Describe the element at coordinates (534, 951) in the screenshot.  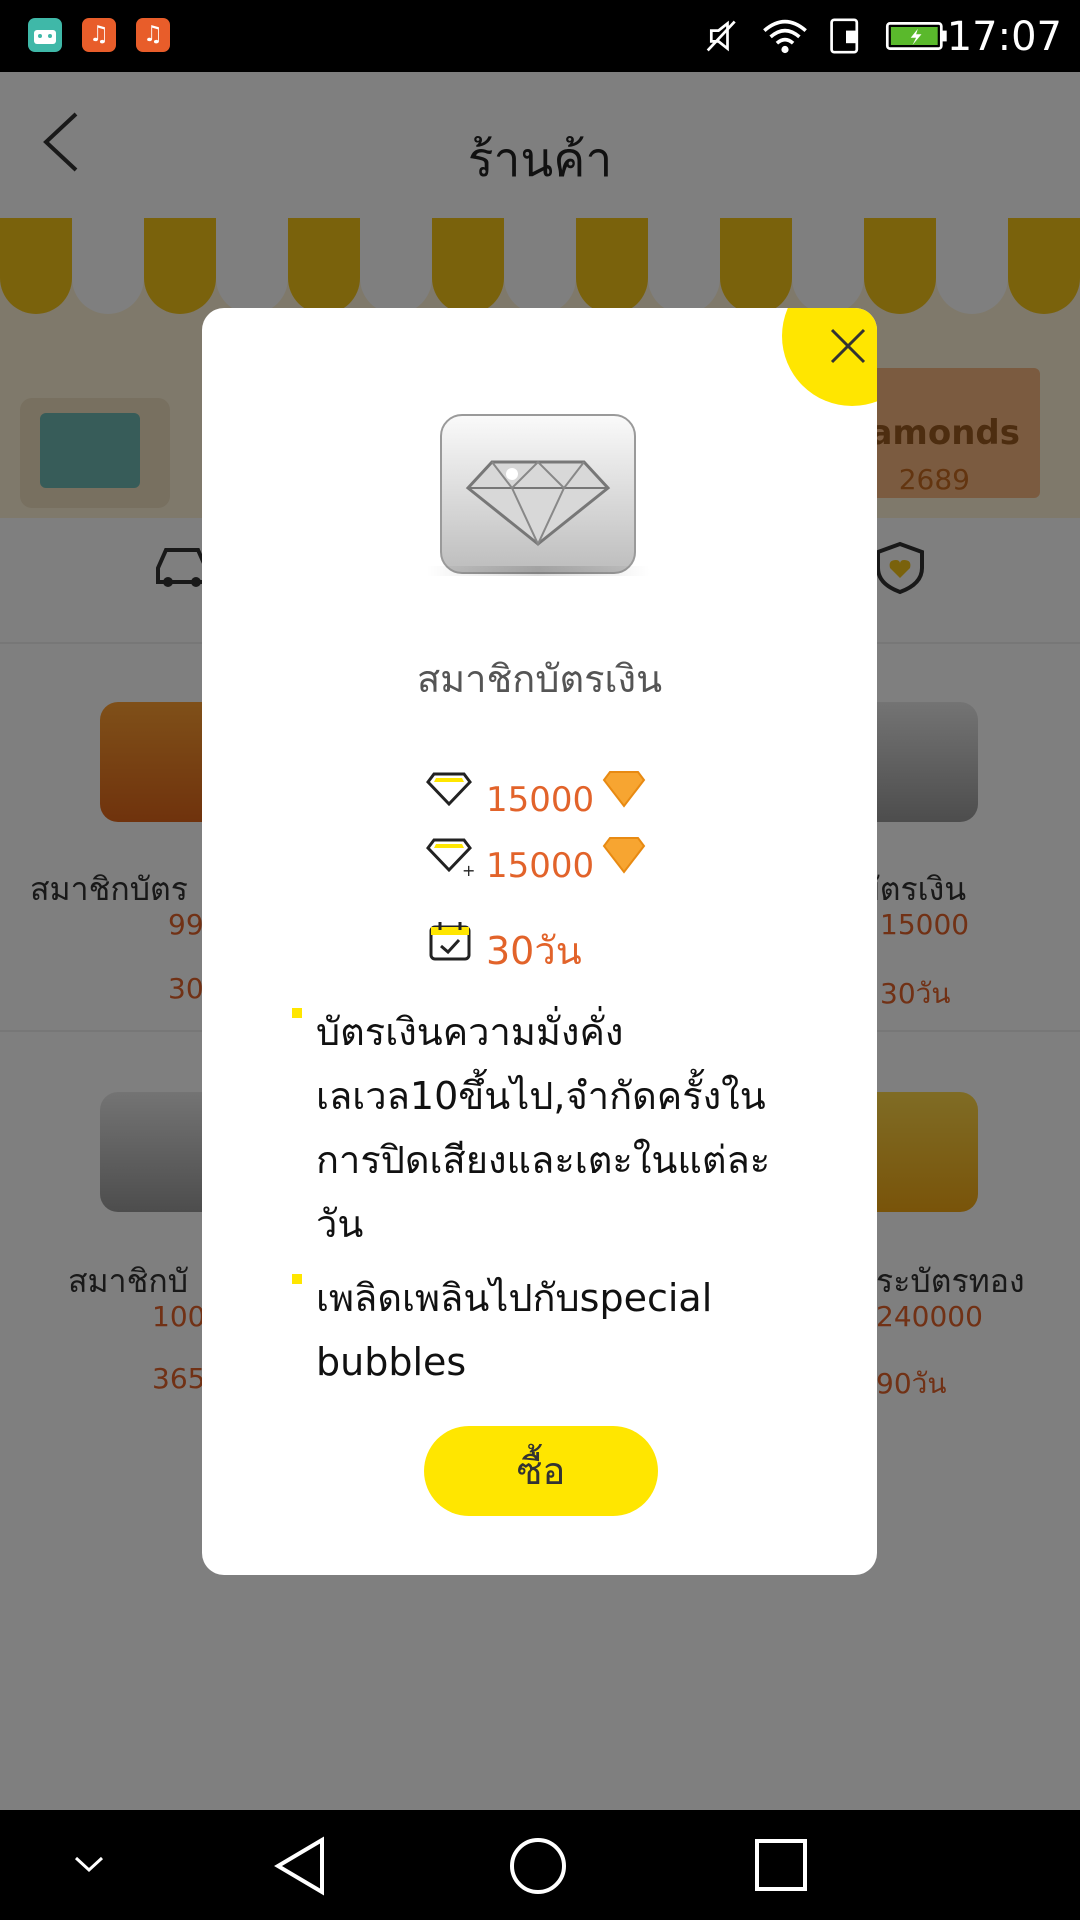
I see `duration-value: 30วัน` at that location.